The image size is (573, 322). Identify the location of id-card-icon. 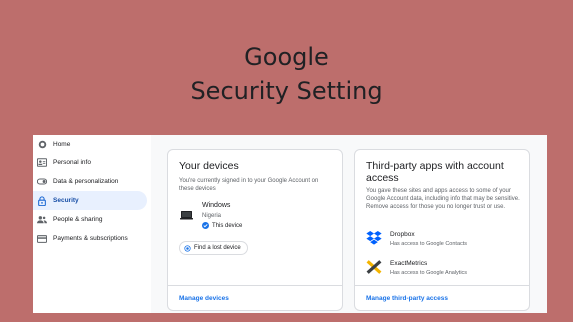
(42, 163).